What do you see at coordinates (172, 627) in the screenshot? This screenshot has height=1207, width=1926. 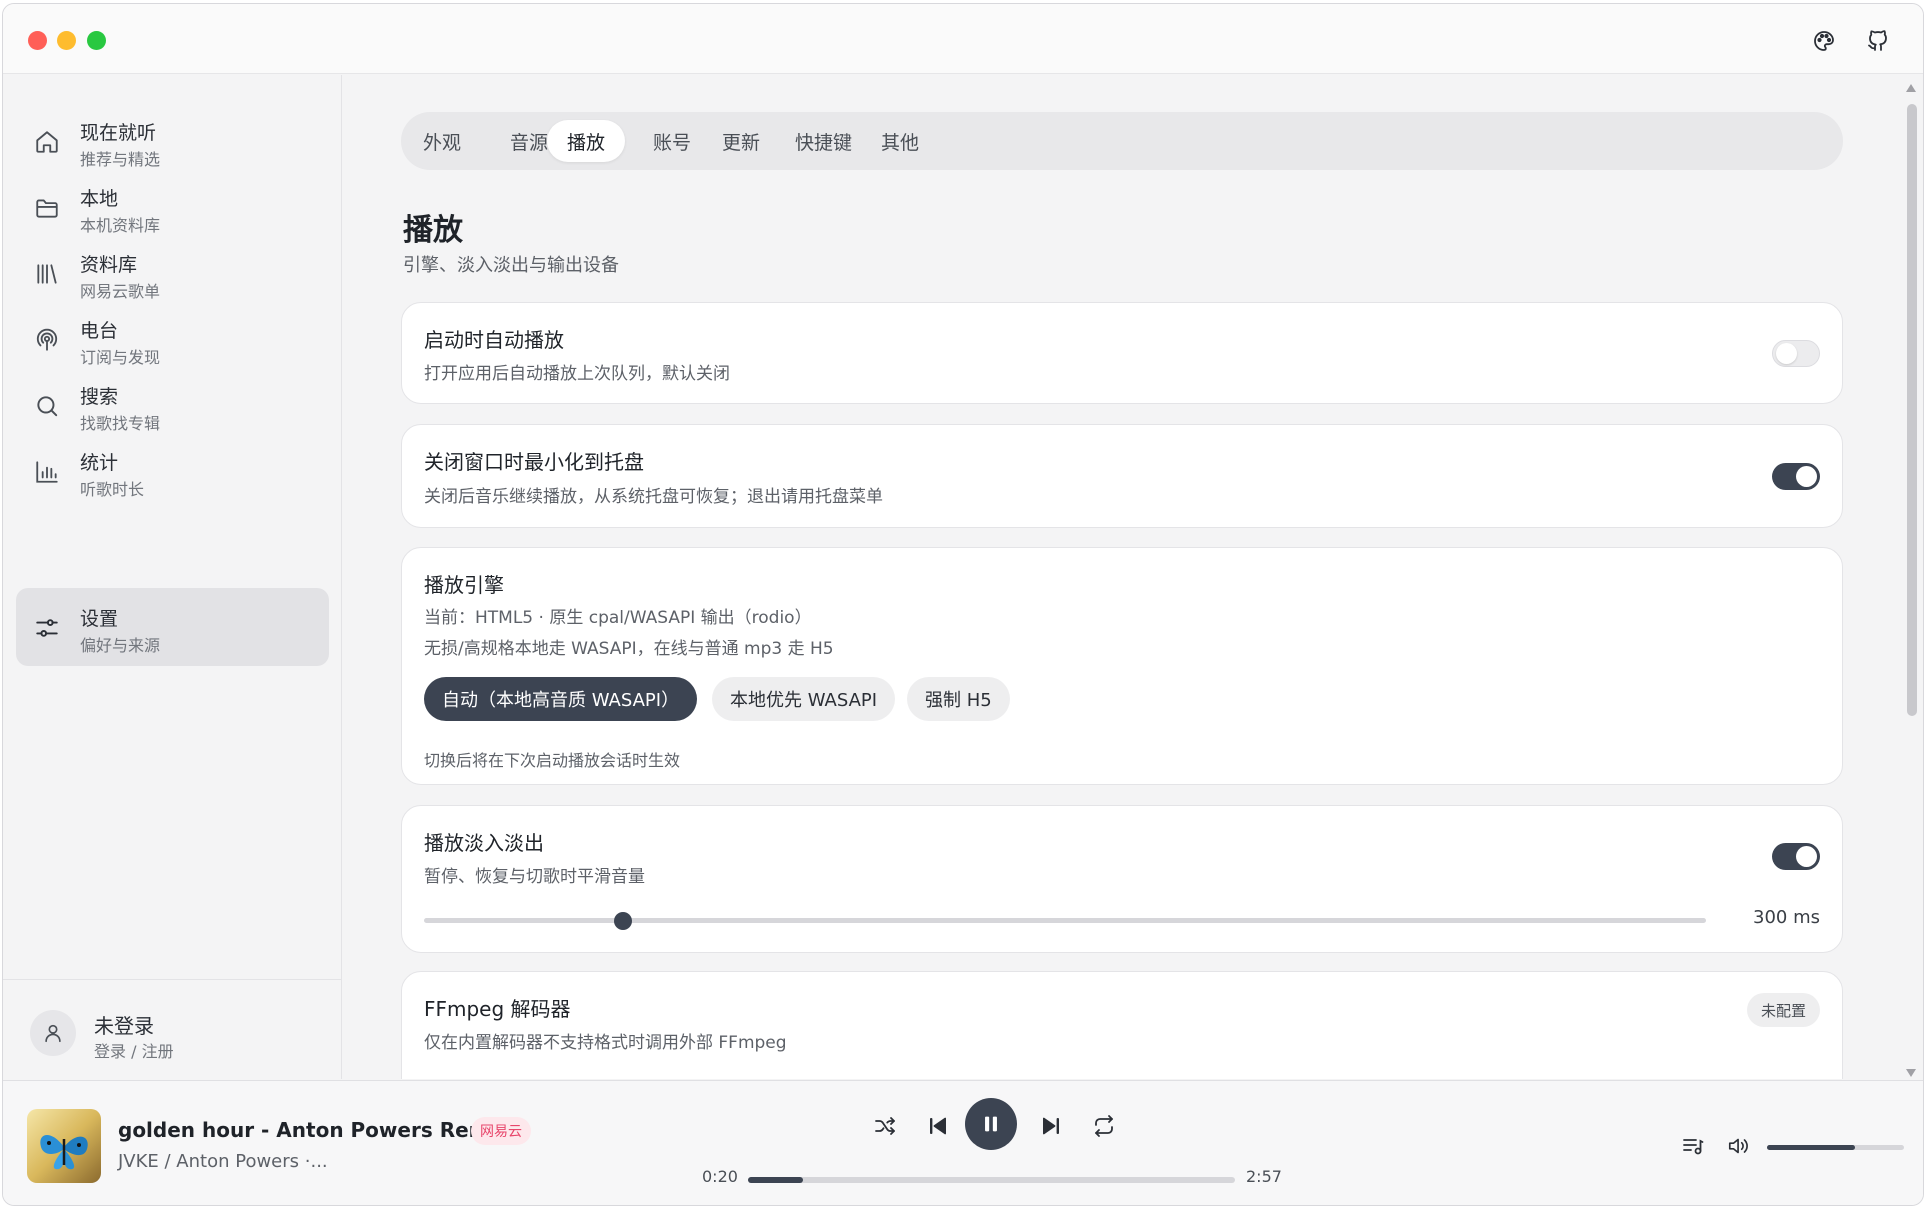 I see `sidebar-item-settings: 设置 偏好与来源` at bounding box center [172, 627].